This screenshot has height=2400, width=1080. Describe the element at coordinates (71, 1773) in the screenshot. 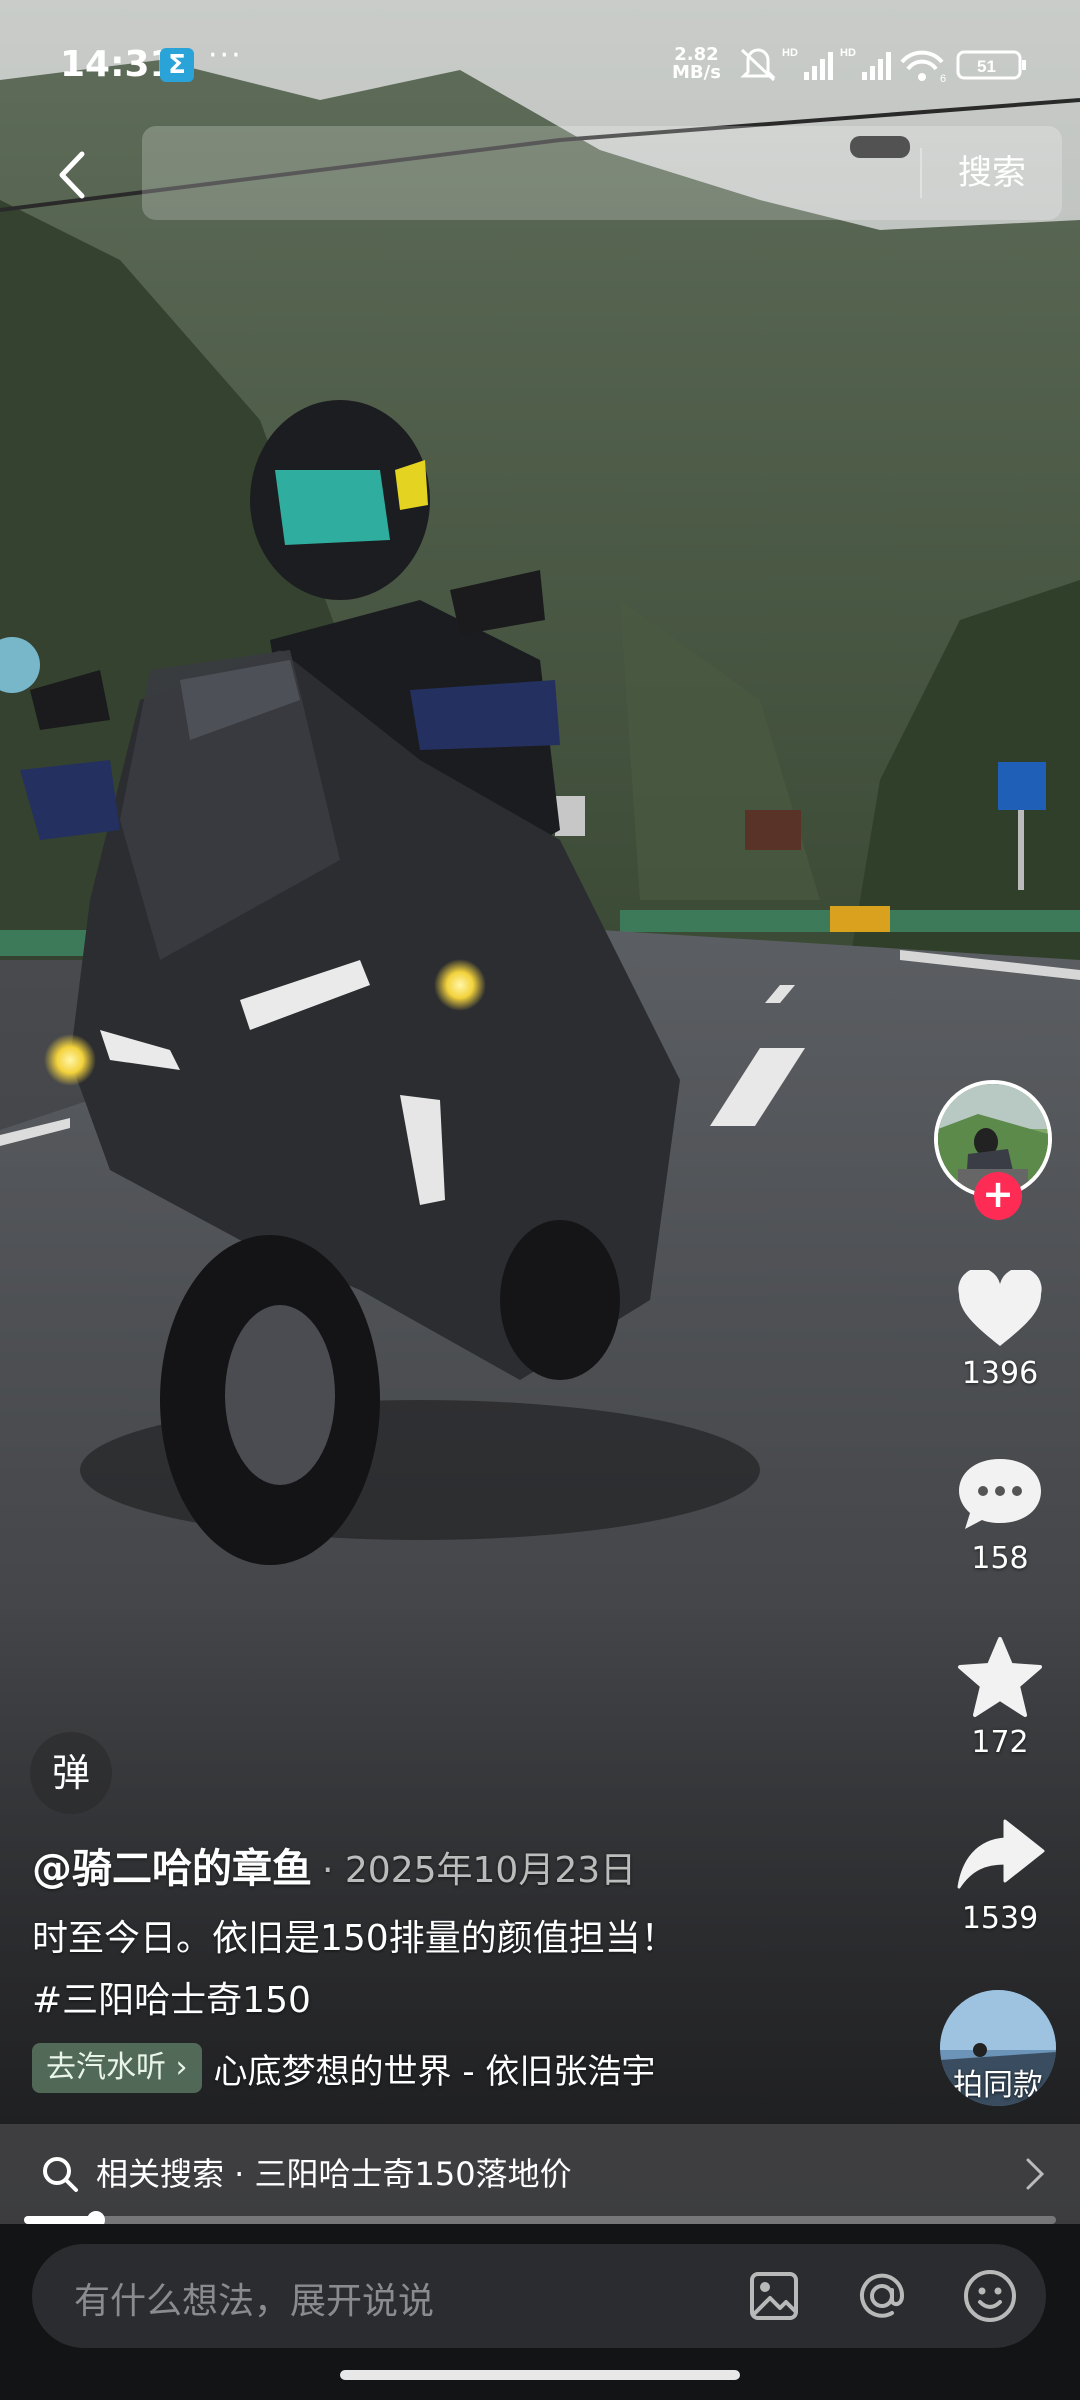

I see `danmaku-toggle-button: 弹` at that location.